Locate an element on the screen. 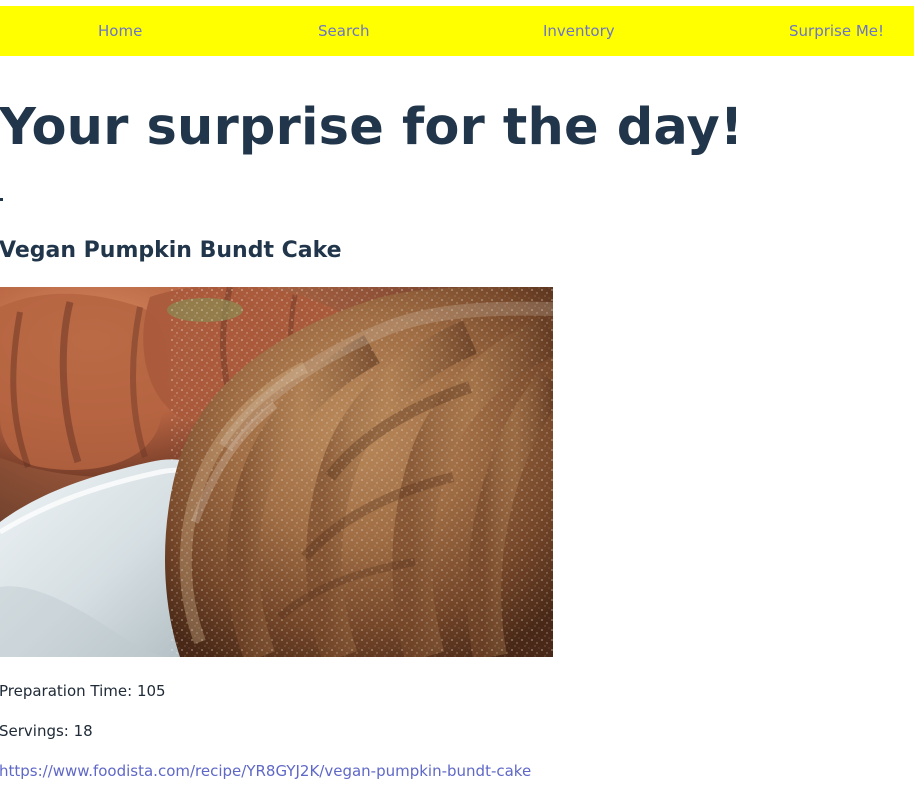 This screenshot has height=805, width=914. nav-inventory-link: Inventory is located at coordinates (579, 31).